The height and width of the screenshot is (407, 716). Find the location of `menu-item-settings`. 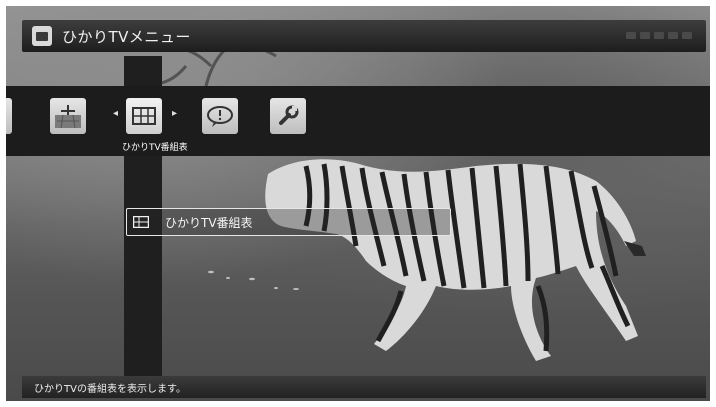

menu-item-settings is located at coordinates (288, 116).